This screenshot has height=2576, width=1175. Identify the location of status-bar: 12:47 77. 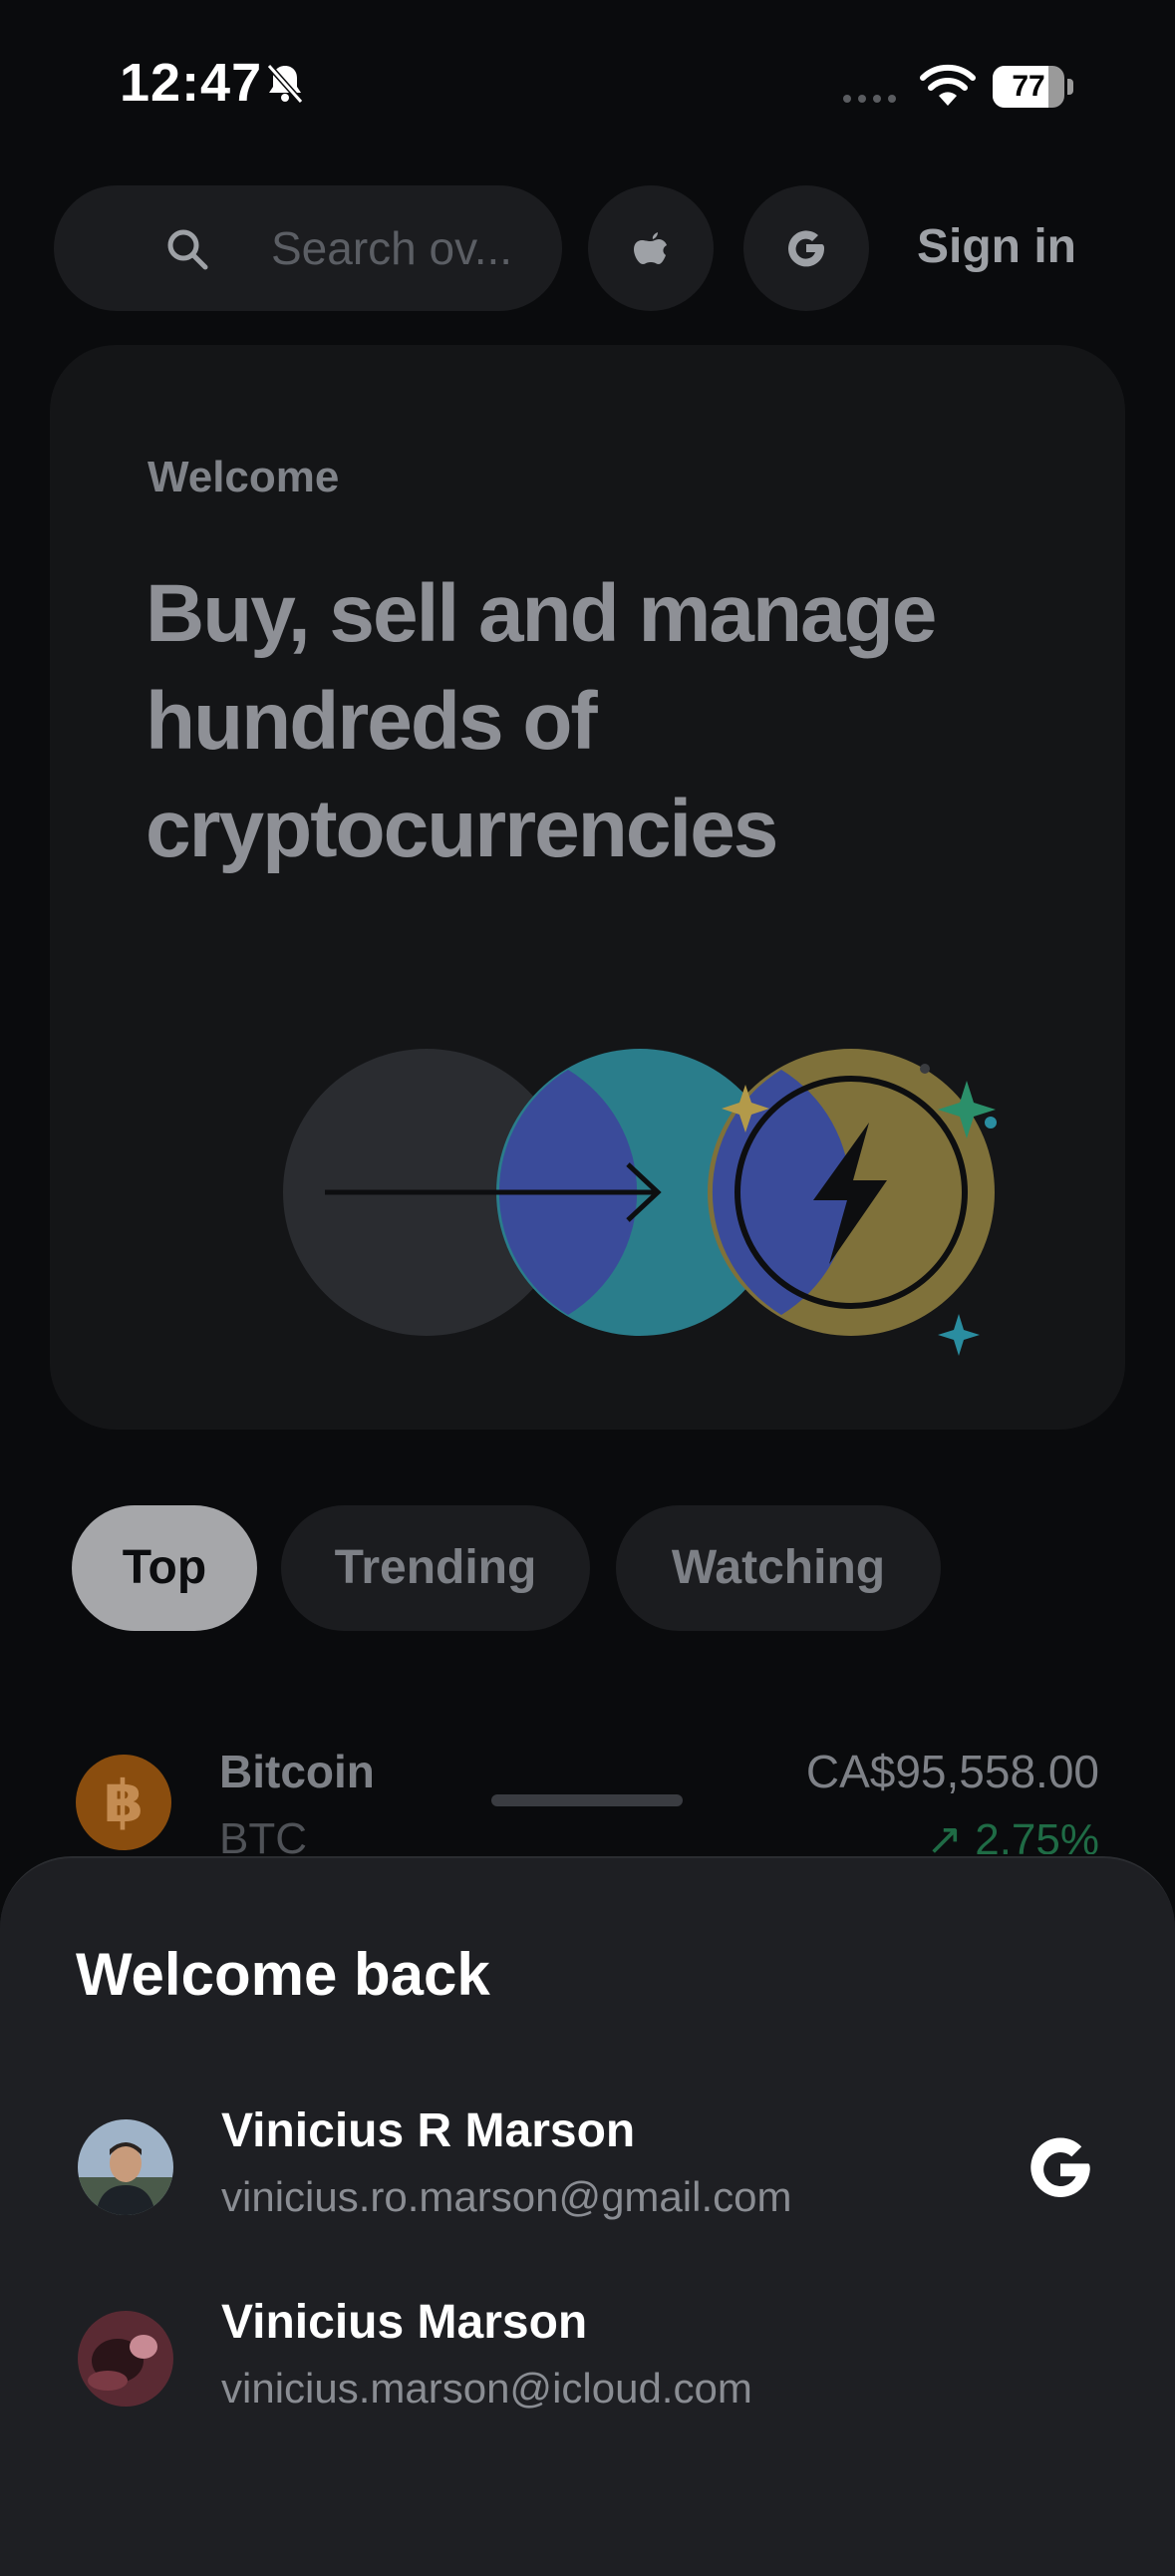
(587, 84).